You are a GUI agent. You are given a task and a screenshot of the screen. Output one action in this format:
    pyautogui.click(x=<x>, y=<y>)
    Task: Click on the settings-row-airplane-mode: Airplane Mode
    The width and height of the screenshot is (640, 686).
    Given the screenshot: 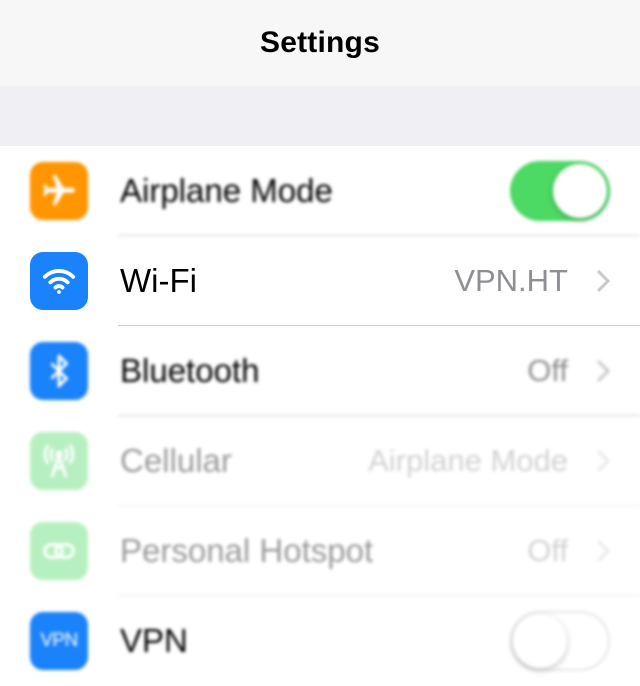 What is the action you would take?
    pyautogui.click(x=320, y=191)
    